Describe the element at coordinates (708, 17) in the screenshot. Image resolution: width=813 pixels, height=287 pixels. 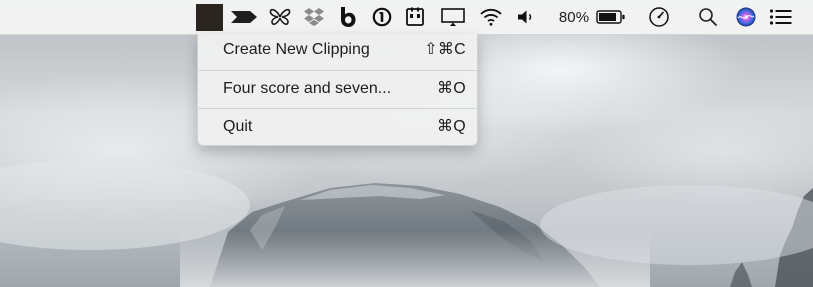
I see `search-icon` at that location.